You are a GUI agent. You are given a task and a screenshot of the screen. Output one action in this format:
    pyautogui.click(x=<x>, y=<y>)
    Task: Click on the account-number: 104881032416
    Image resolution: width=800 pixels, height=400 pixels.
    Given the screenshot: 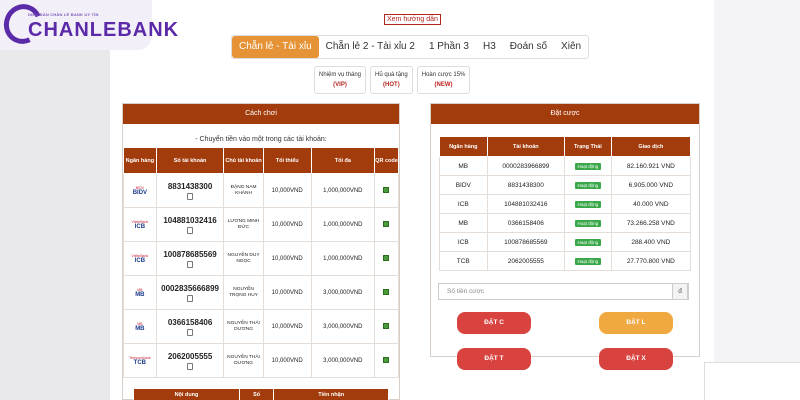 What is the action you would take?
    pyautogui.click(x=526, y=204)
    